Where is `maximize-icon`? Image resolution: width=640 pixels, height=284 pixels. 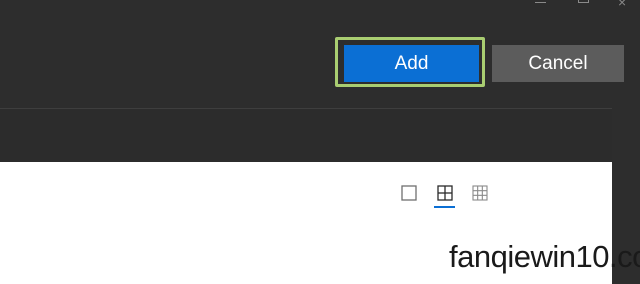
maximize-icon is located at coordinates (583, 4).